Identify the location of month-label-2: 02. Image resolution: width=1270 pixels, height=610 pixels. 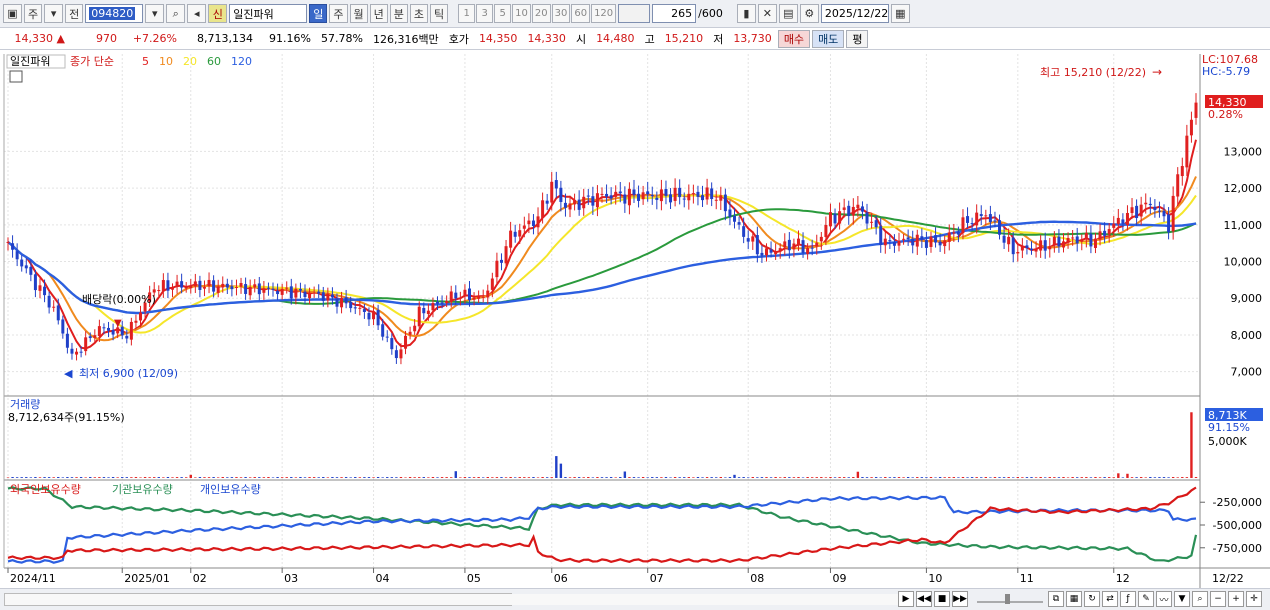
(200, 578).